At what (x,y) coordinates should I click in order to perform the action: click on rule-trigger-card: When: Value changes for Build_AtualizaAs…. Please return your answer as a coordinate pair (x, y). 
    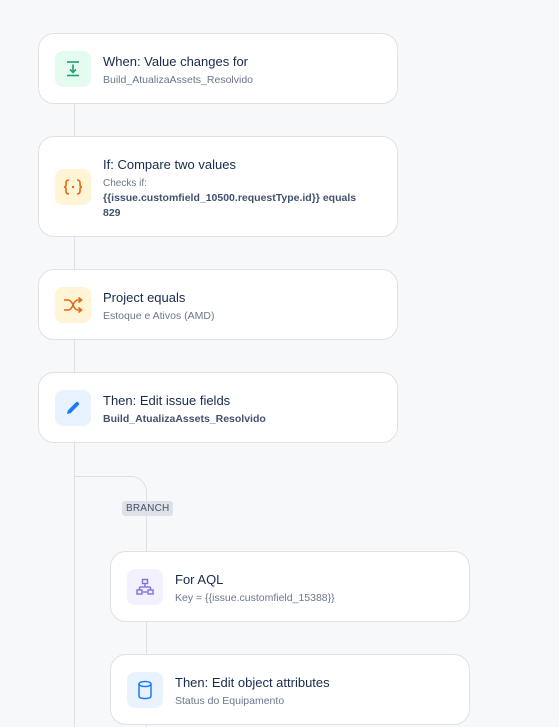
    Looking at the image, I should click on (218, 68).